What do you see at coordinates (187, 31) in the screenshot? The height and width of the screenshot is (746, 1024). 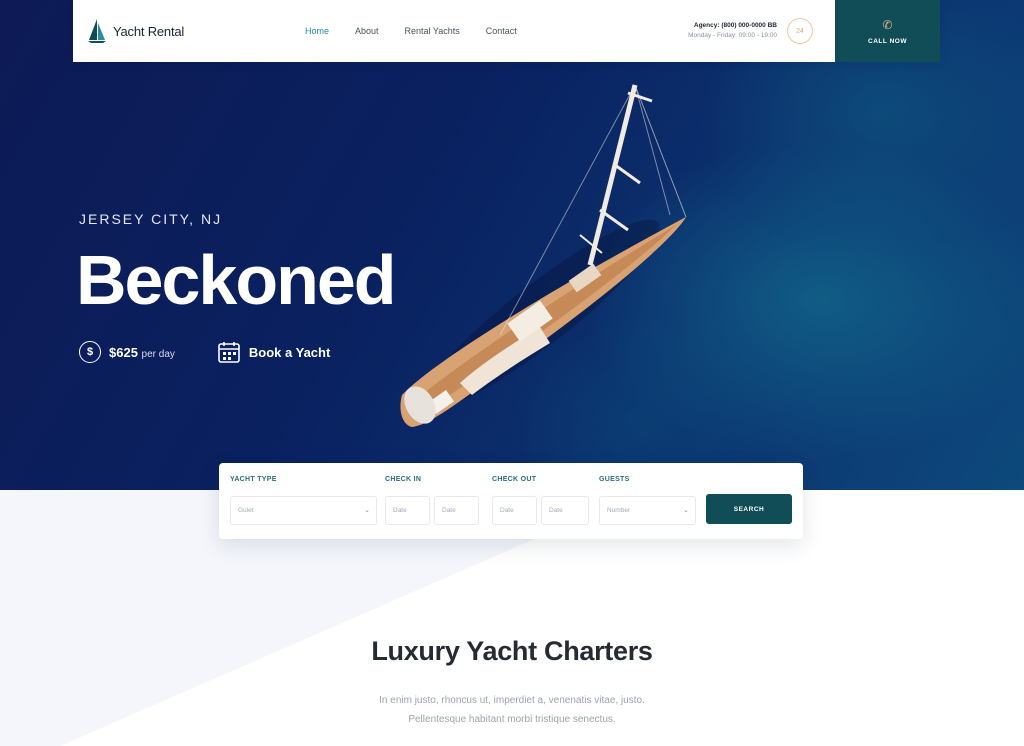 I see `logo: Yacht Rental` at bounding box center [187, 31].